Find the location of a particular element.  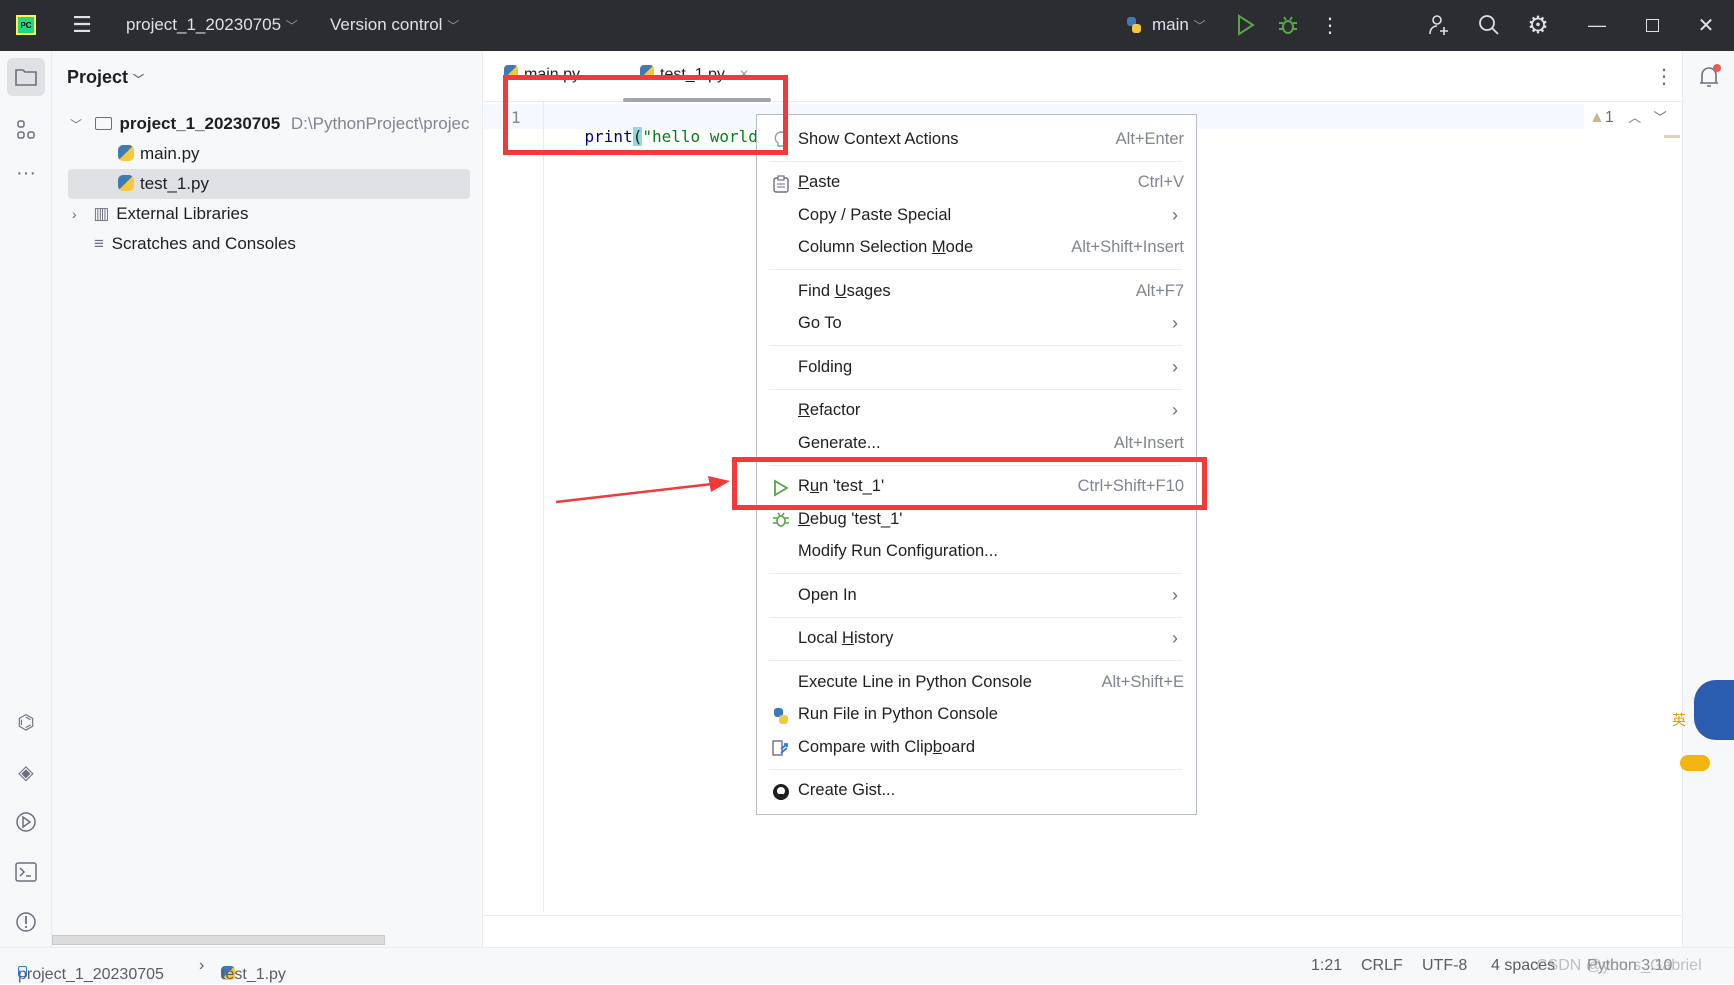

mascot-sticker: 英 is located at coordinates (1703, 715).